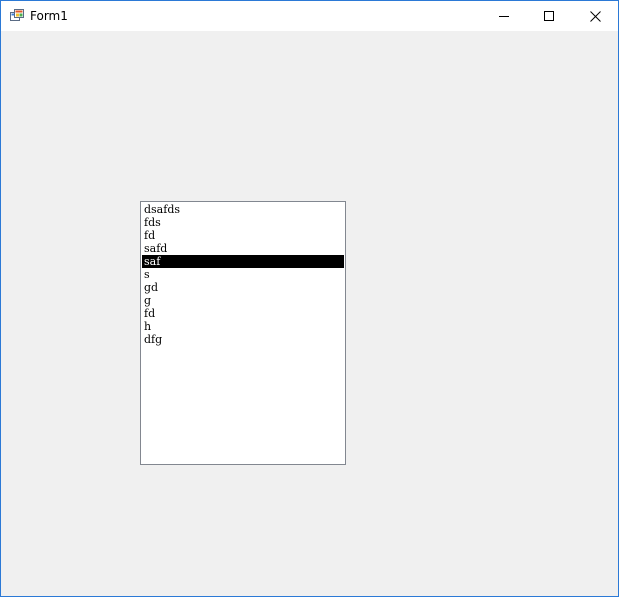  Describe the element at coordinates (243, 209) in the screenshot. I see `list-item: dsafds` at that location.